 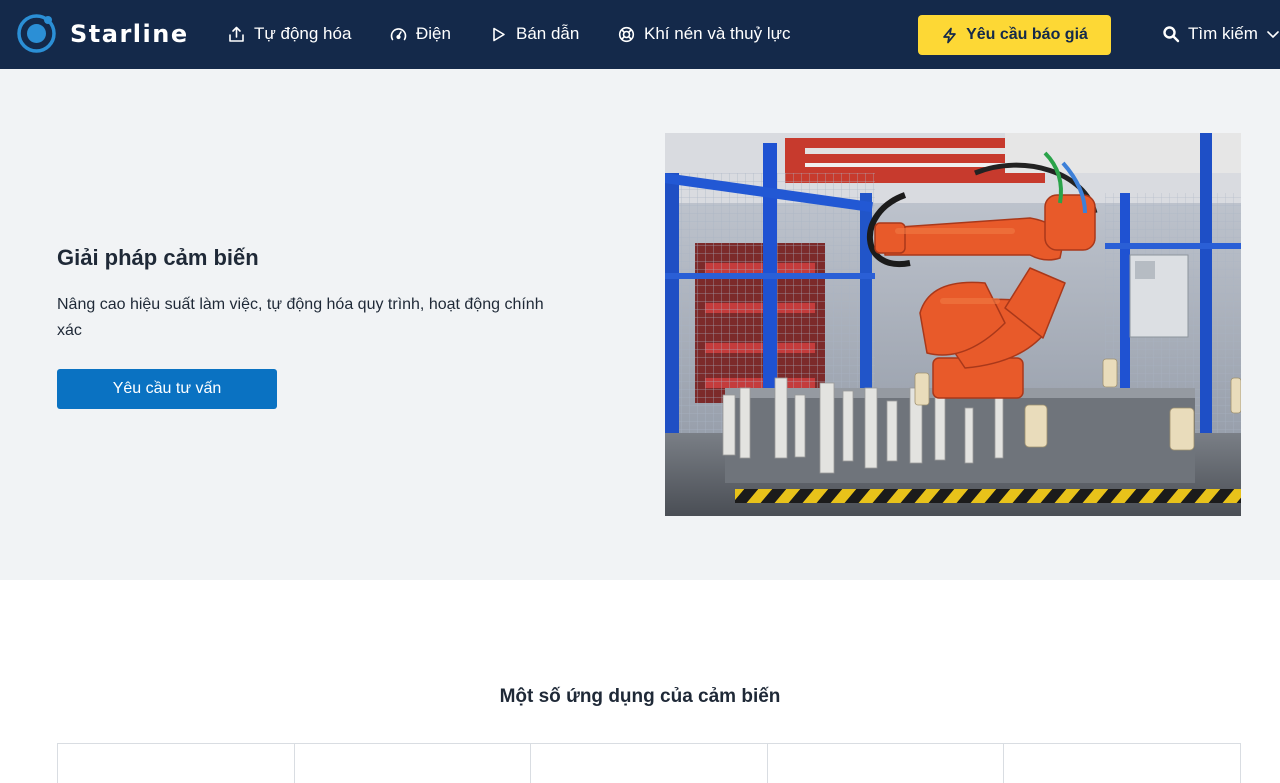 What do you see at coordinates (167, 389) in the screenshot?
I see `request-consultation-button: Yêu cầu tư vấn` at bounding box center [167, 389].